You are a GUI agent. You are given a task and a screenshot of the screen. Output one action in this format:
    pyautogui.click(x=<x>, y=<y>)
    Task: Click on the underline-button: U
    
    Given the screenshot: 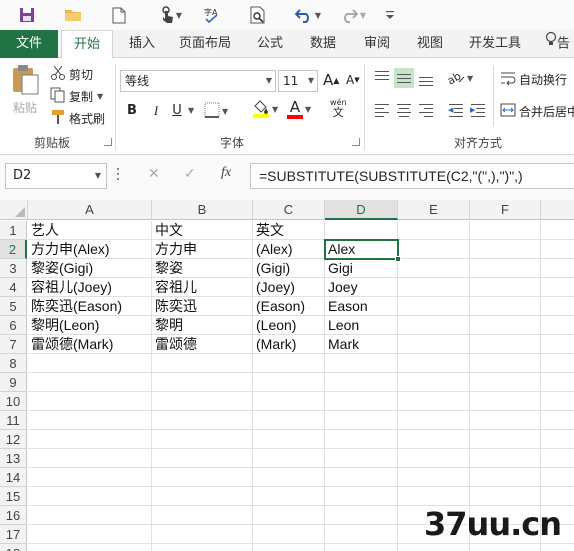 What is the action you would take?
    pyautogui.click(x=177, y=111)
    